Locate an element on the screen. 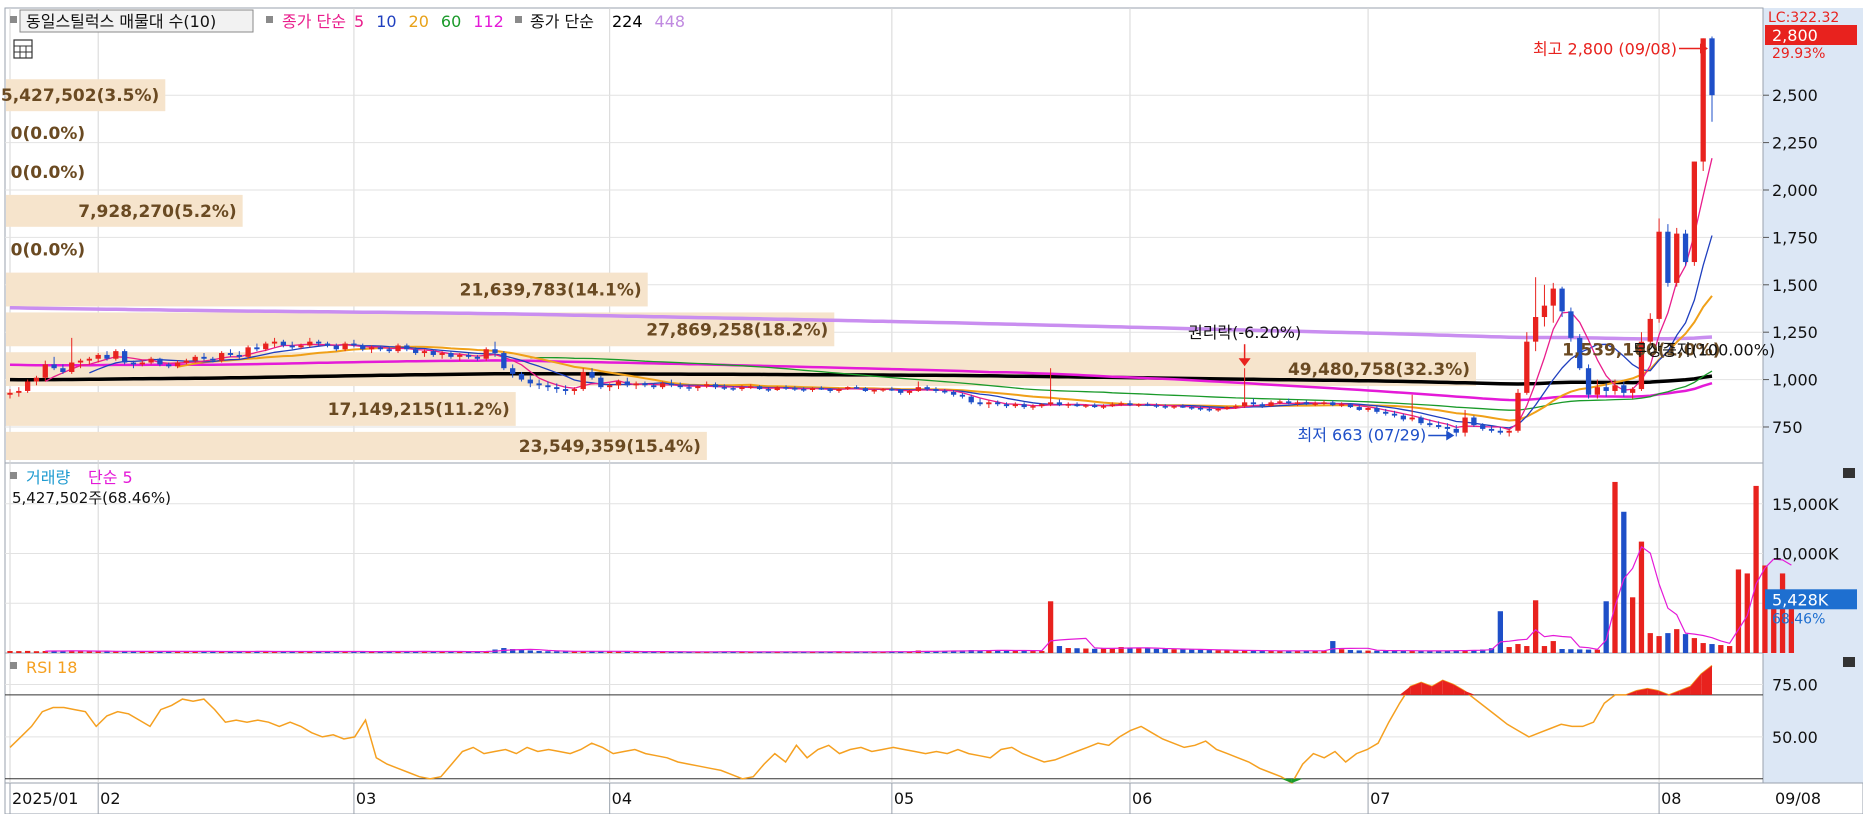 This screenshot has height=814, width=1863. rsi-title: RSI 18 is located at coordinates (51, 667).